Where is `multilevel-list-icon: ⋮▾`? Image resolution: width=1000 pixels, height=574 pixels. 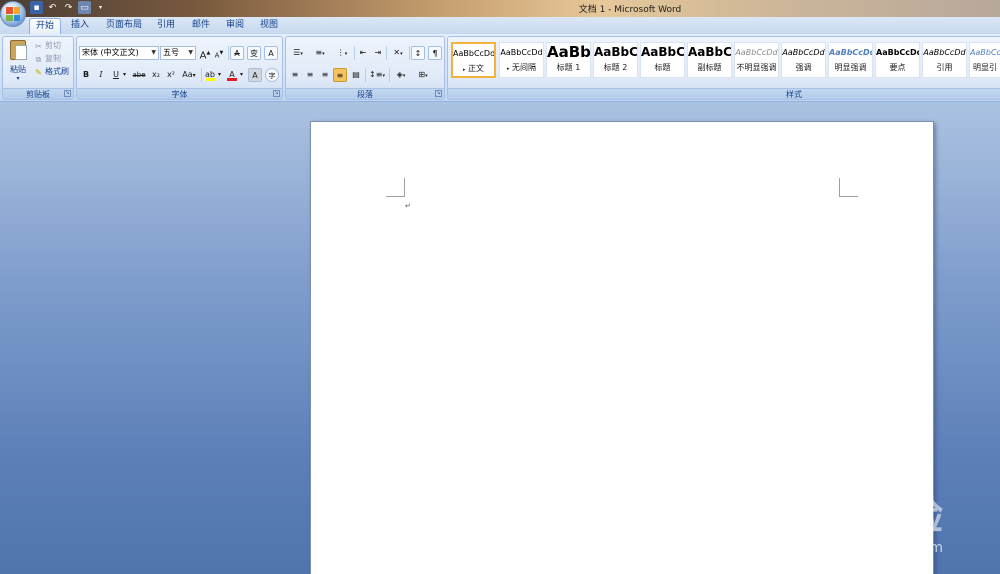
multilevel-list-icon: ⋮▾ is located at coordinates (342, 53).